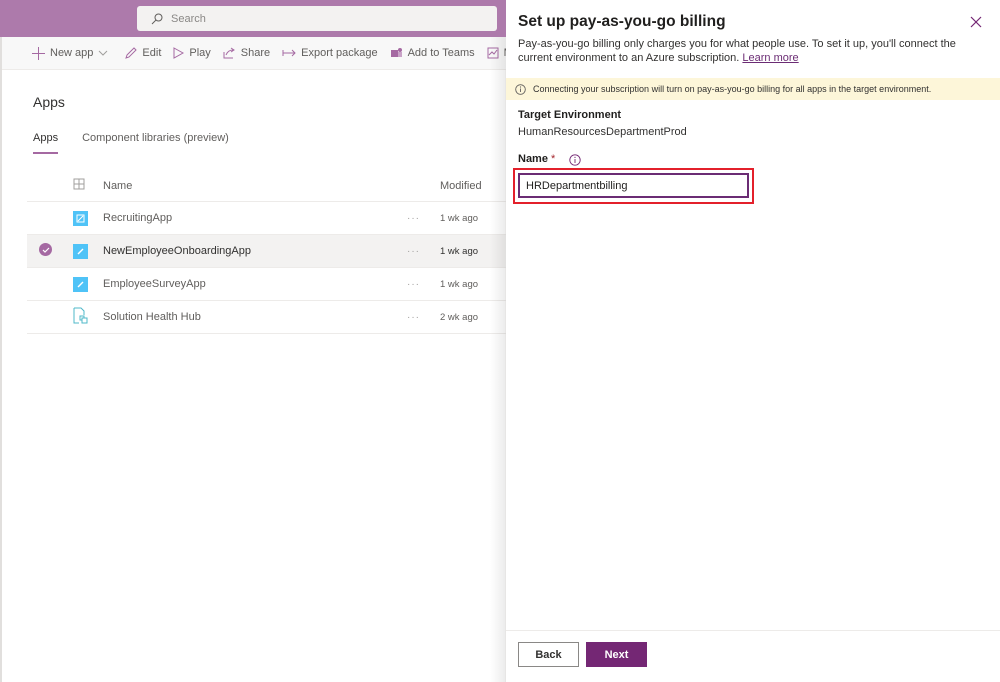  What do you see at coordinates (103, 53) in the screenshot?
I see `chevron-down-icon` at bounding box center [103, 53].